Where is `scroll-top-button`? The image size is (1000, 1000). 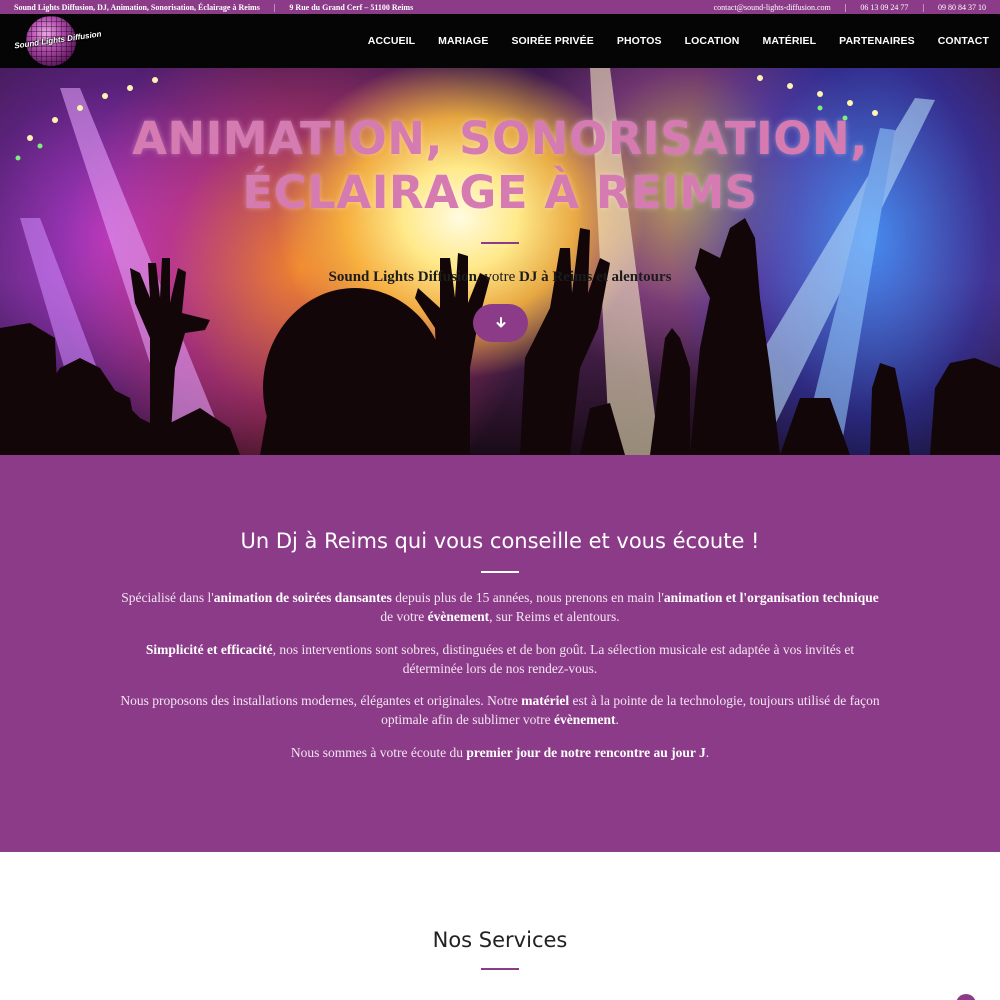 scroll-top-button is located at coordinates (966, 997).